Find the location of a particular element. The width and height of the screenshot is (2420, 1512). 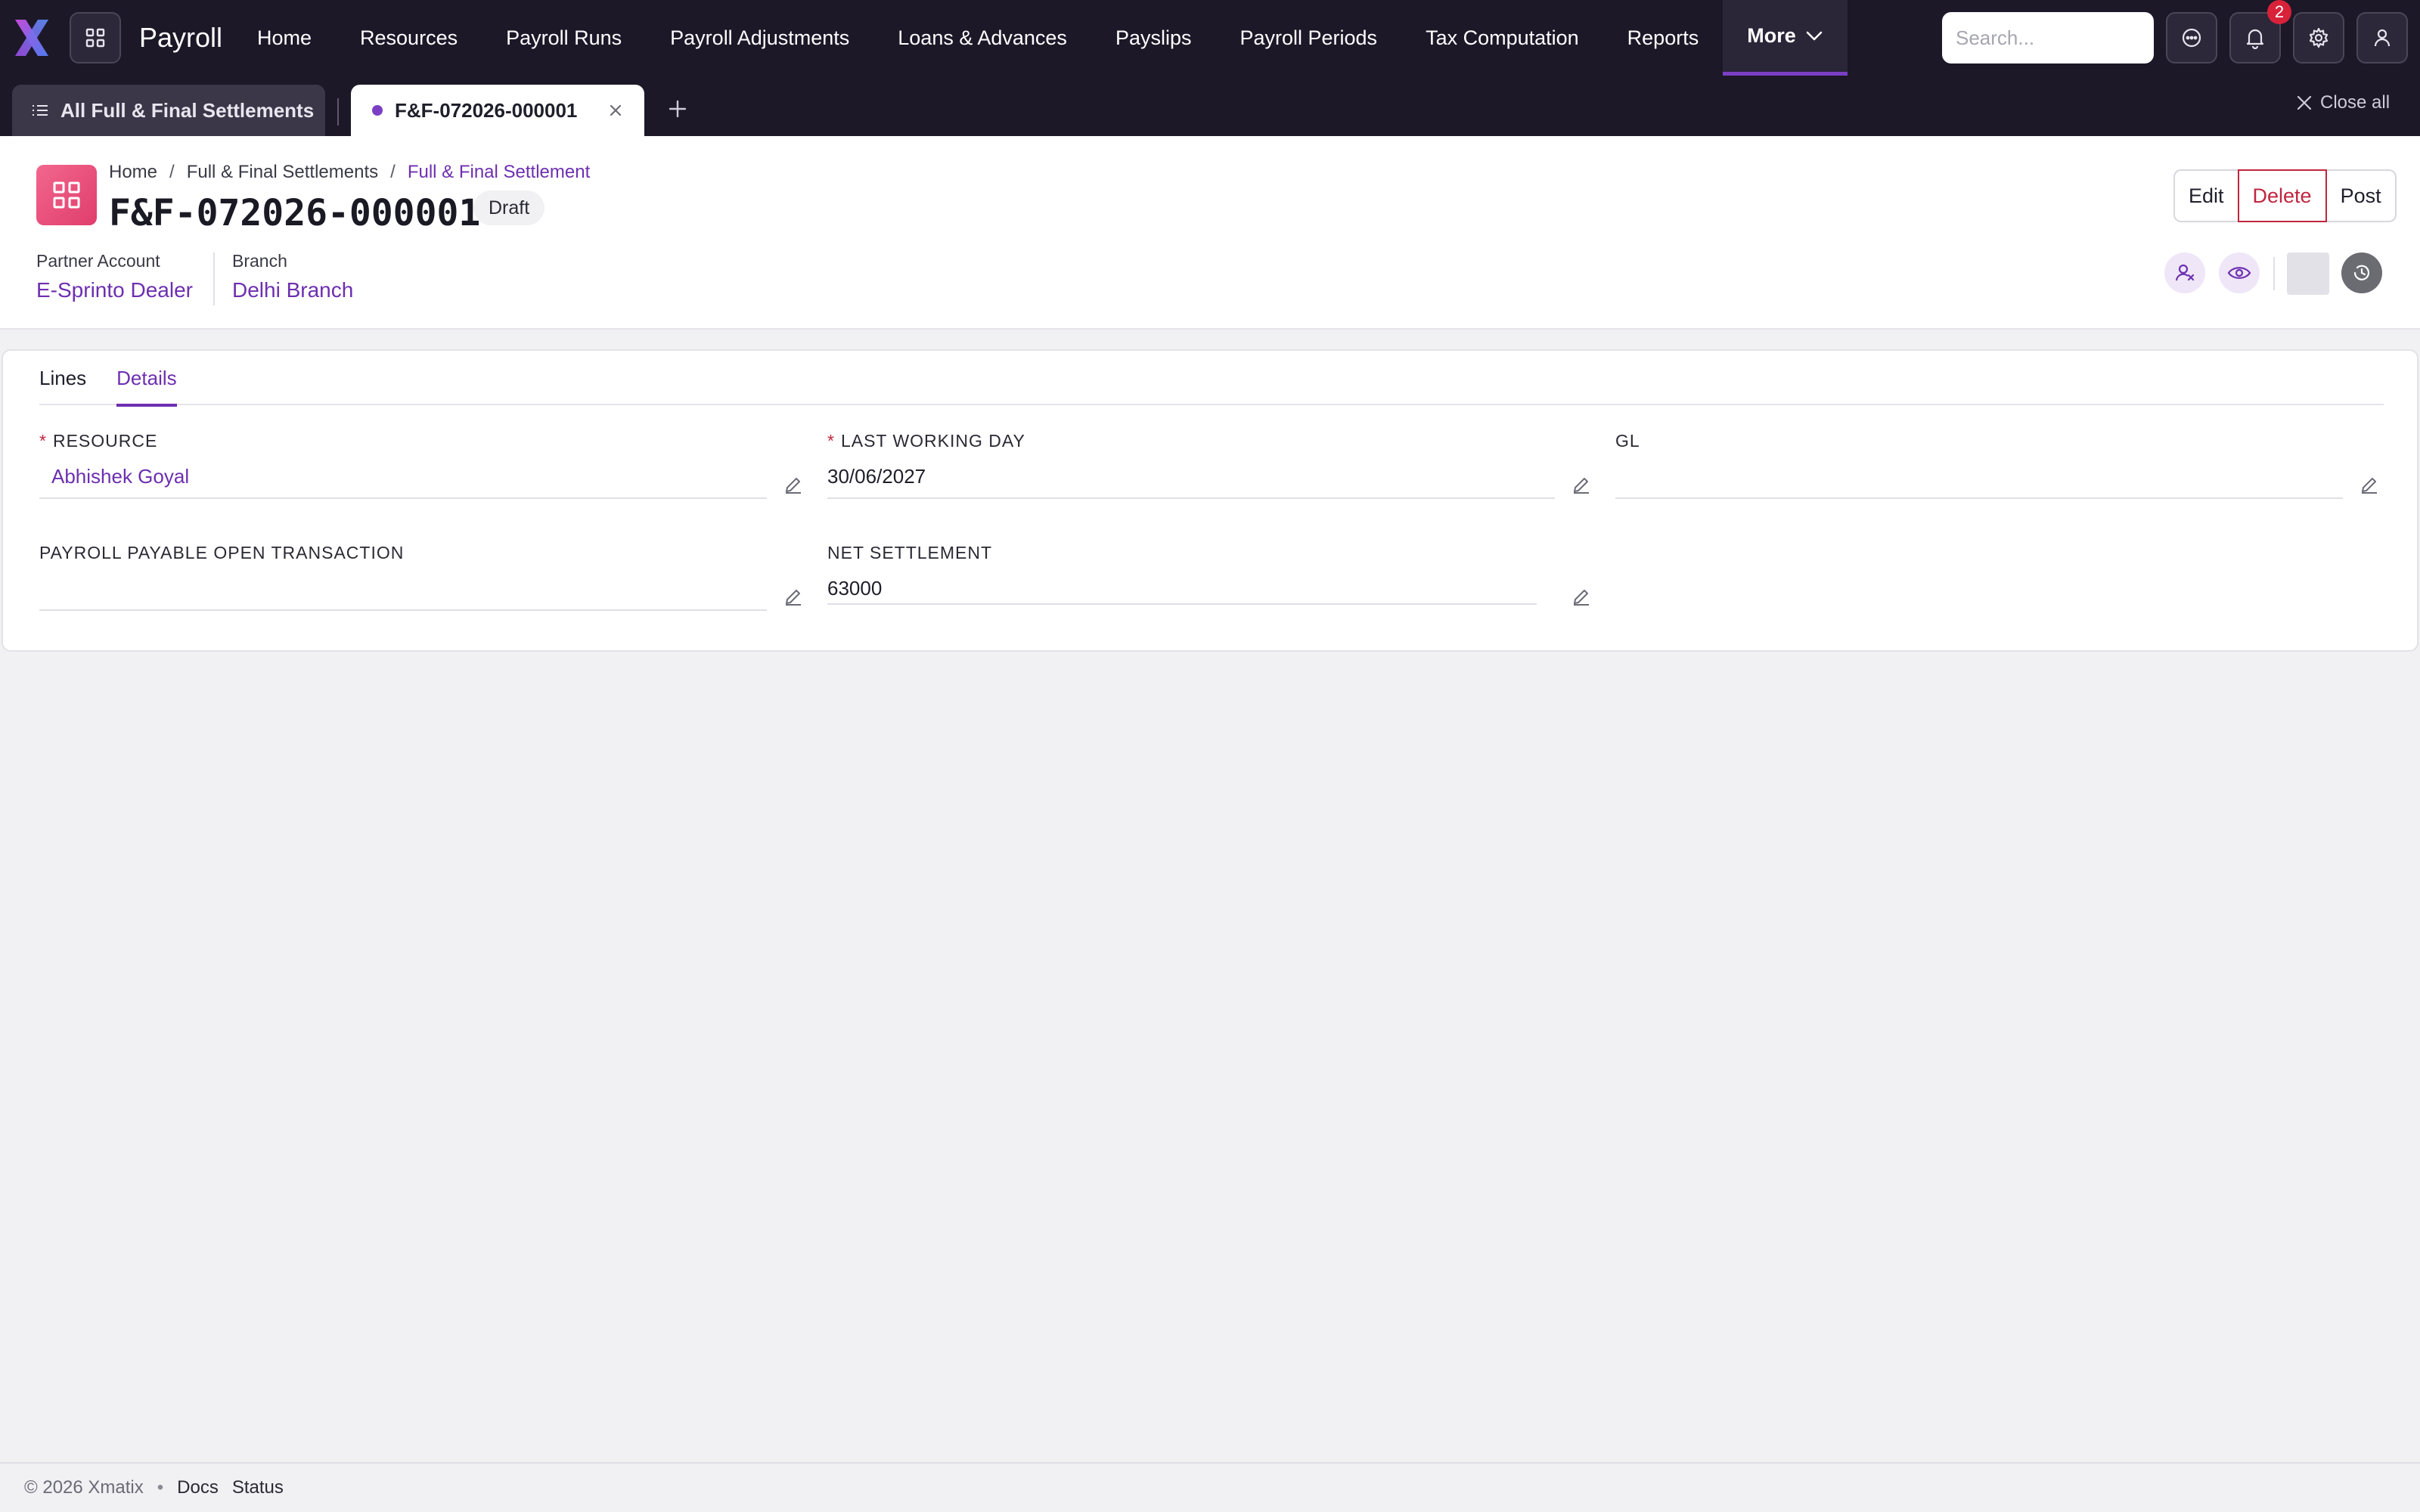

branch-link: Delhi Branch is located at coordinates (292, 290).